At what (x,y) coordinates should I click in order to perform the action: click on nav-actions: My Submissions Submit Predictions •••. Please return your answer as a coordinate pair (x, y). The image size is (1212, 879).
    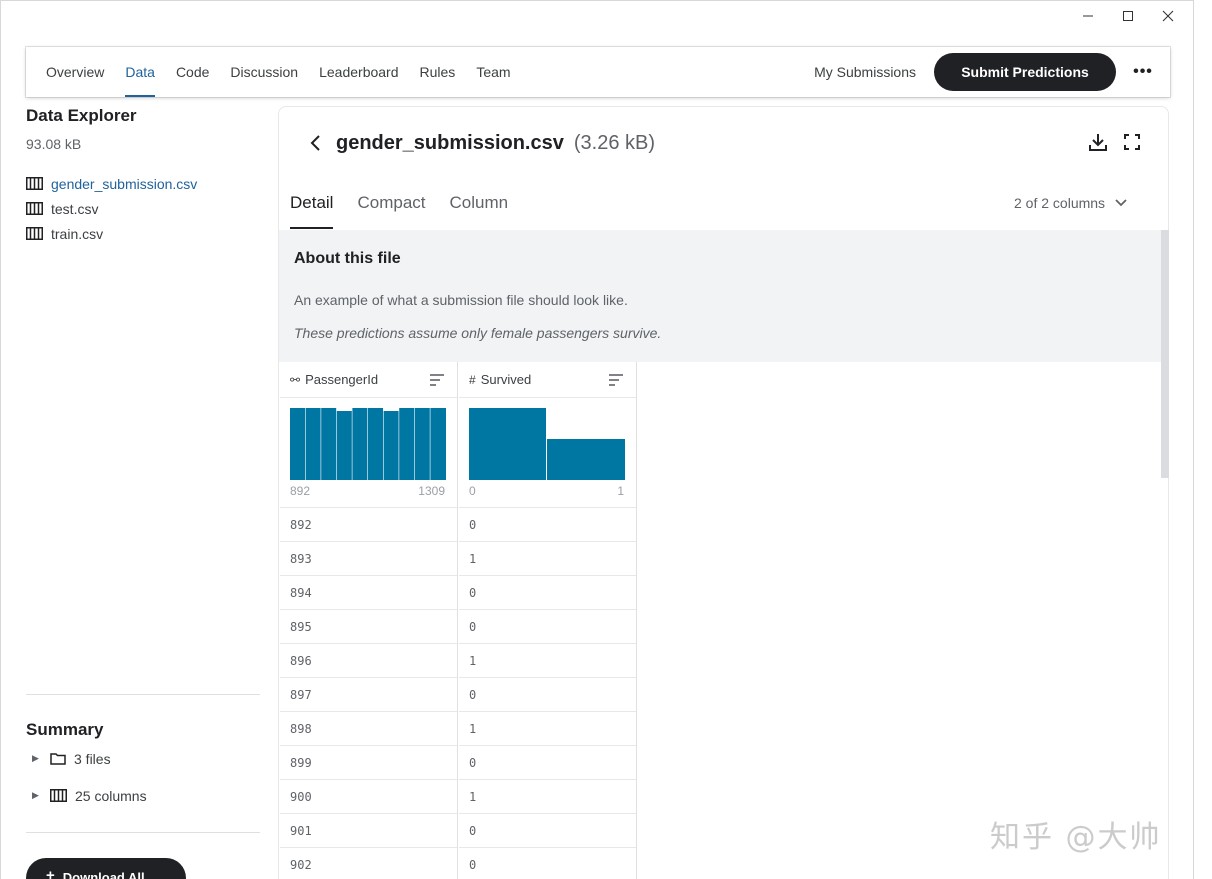
    Looking at the image, I should click on (992, 72).